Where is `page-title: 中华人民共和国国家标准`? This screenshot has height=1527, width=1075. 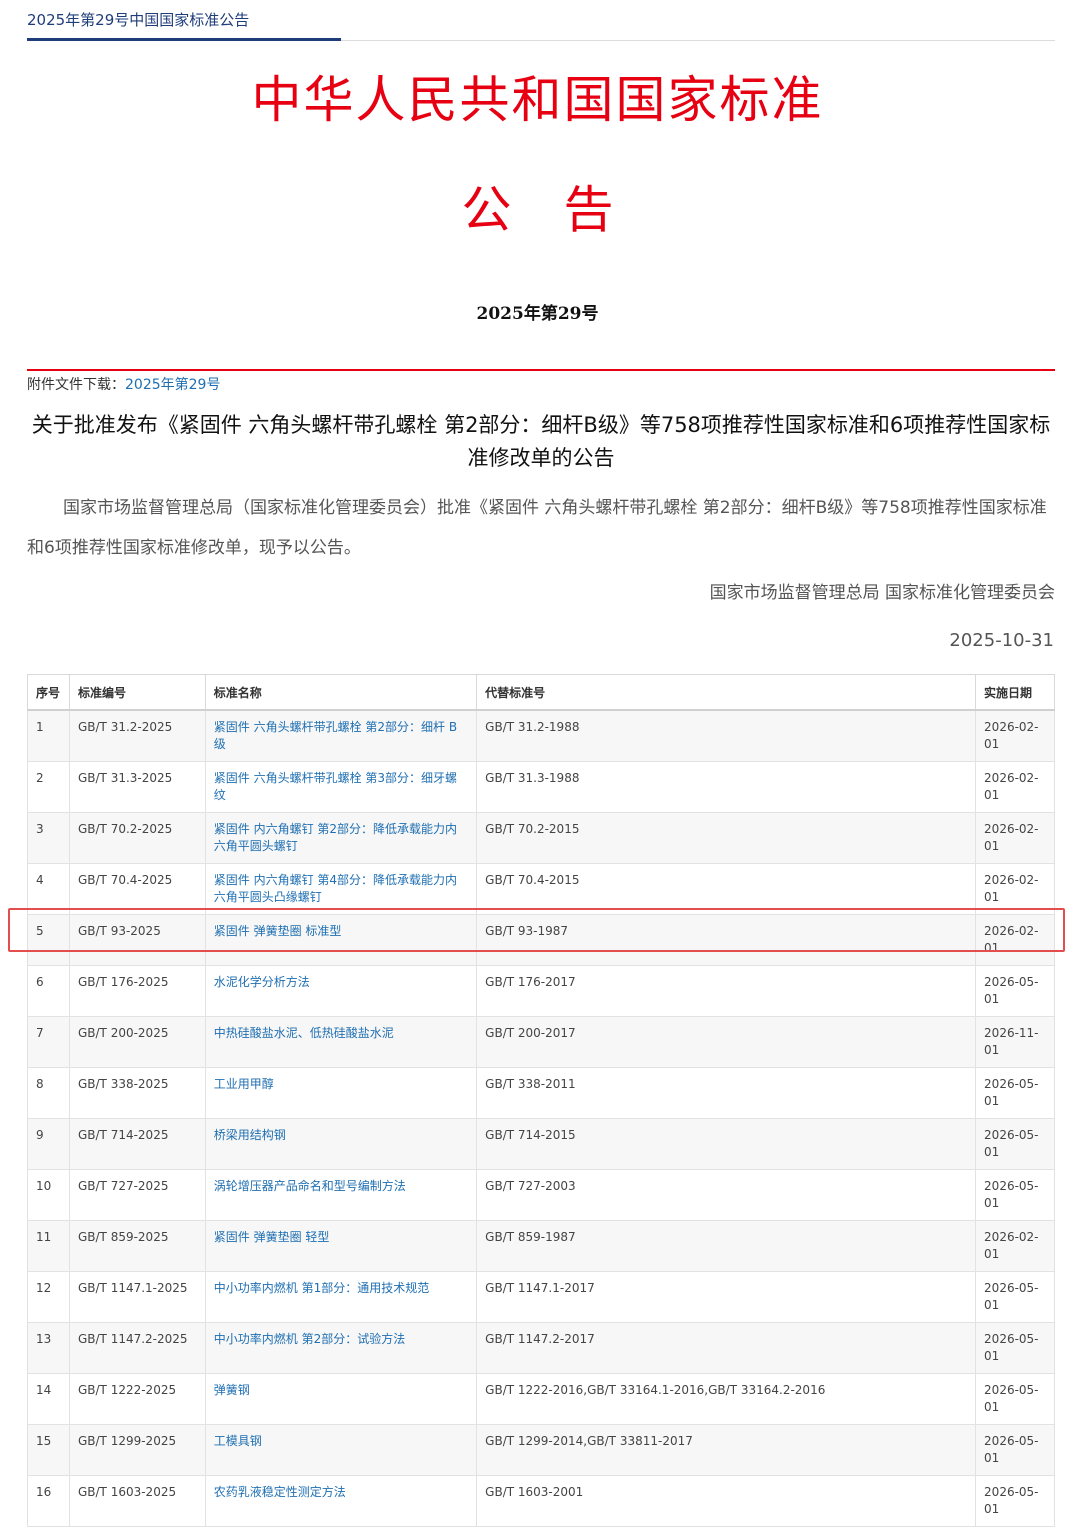
page-title: 中华人民共和国国家标准 is located at coordinates (537, 100).